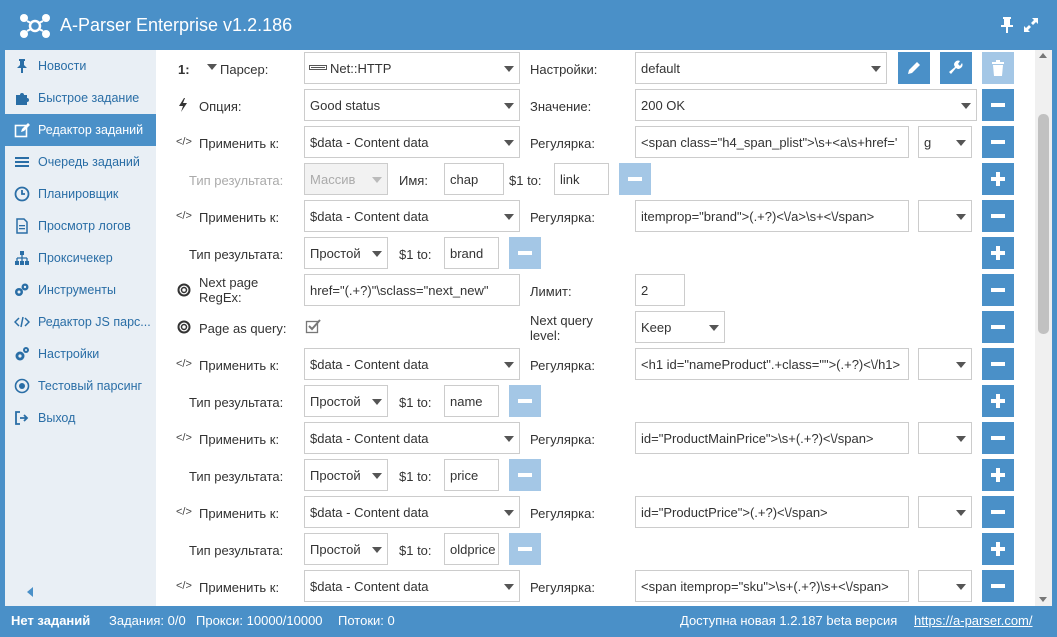  Describe the element at coordinates (366, 620) in the screenshot. I see `threads-count: Потоки: 0` at that location.